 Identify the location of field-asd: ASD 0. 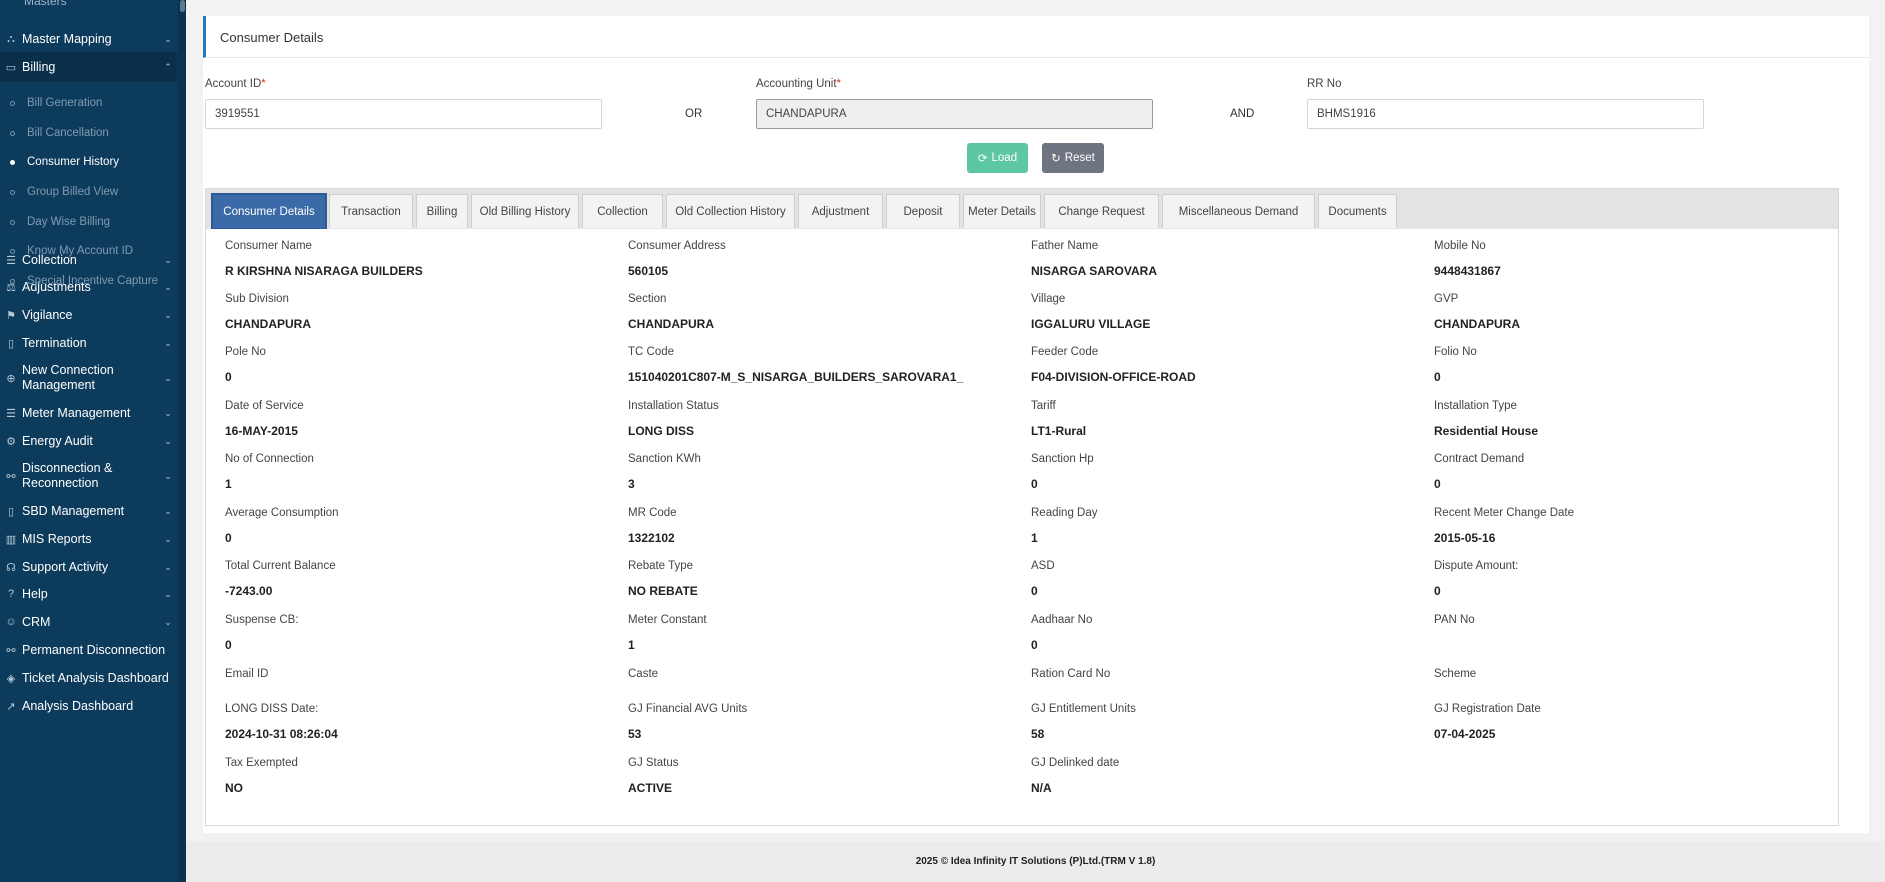
(1221, 580).